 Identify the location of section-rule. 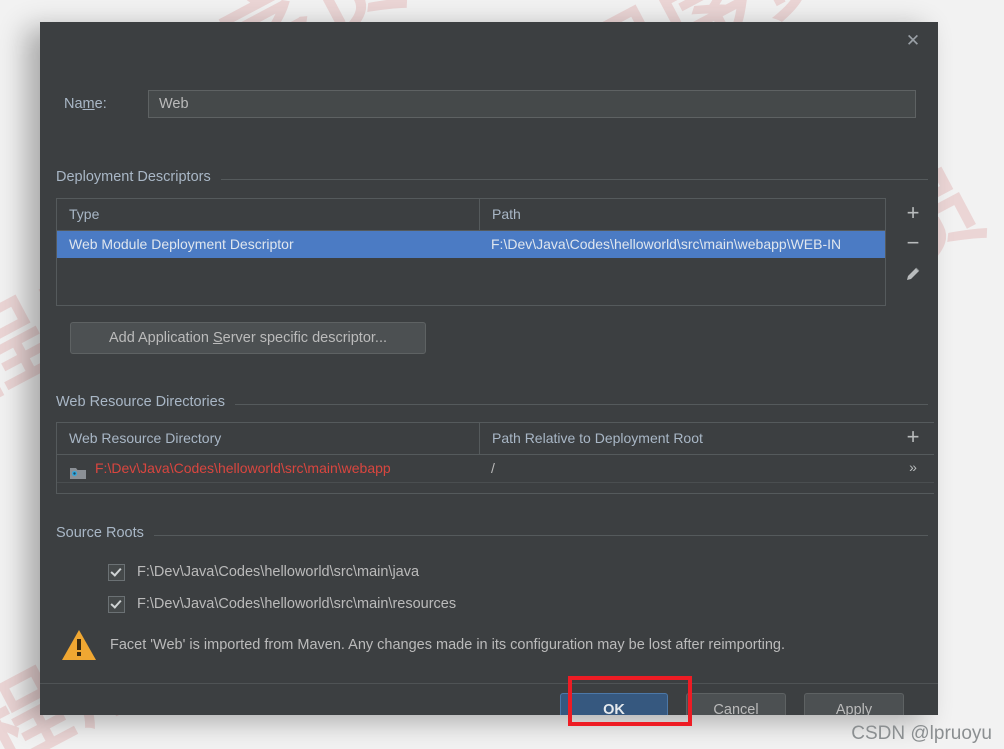
(492, 535).